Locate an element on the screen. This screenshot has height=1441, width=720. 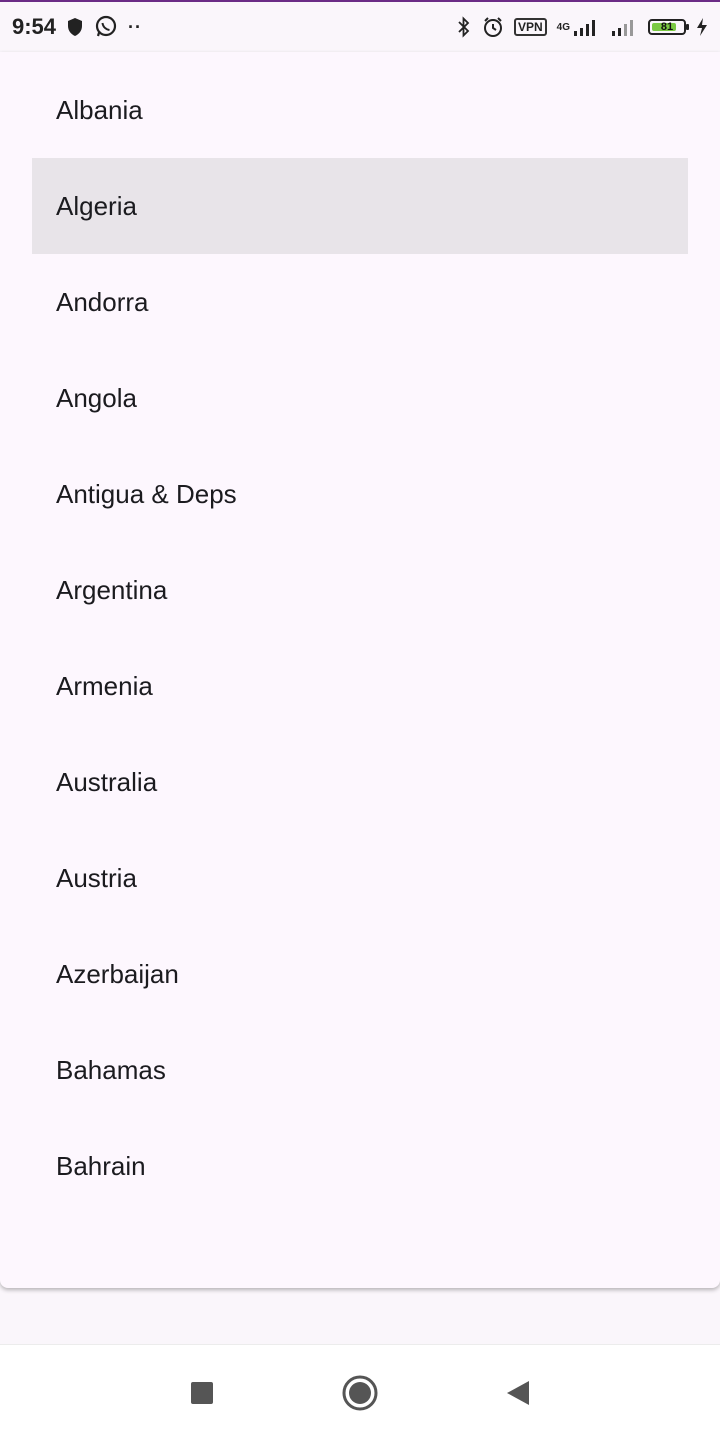
signal-icon is located at coordinates (624, 27).